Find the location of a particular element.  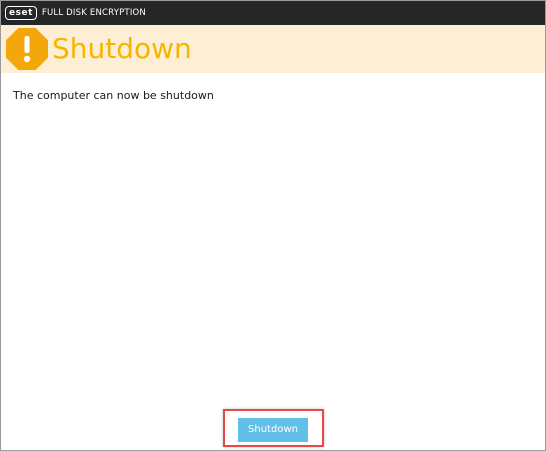

titlebar: eset FULL DISK ENCRYPTION is located at coordinates (273, 13).